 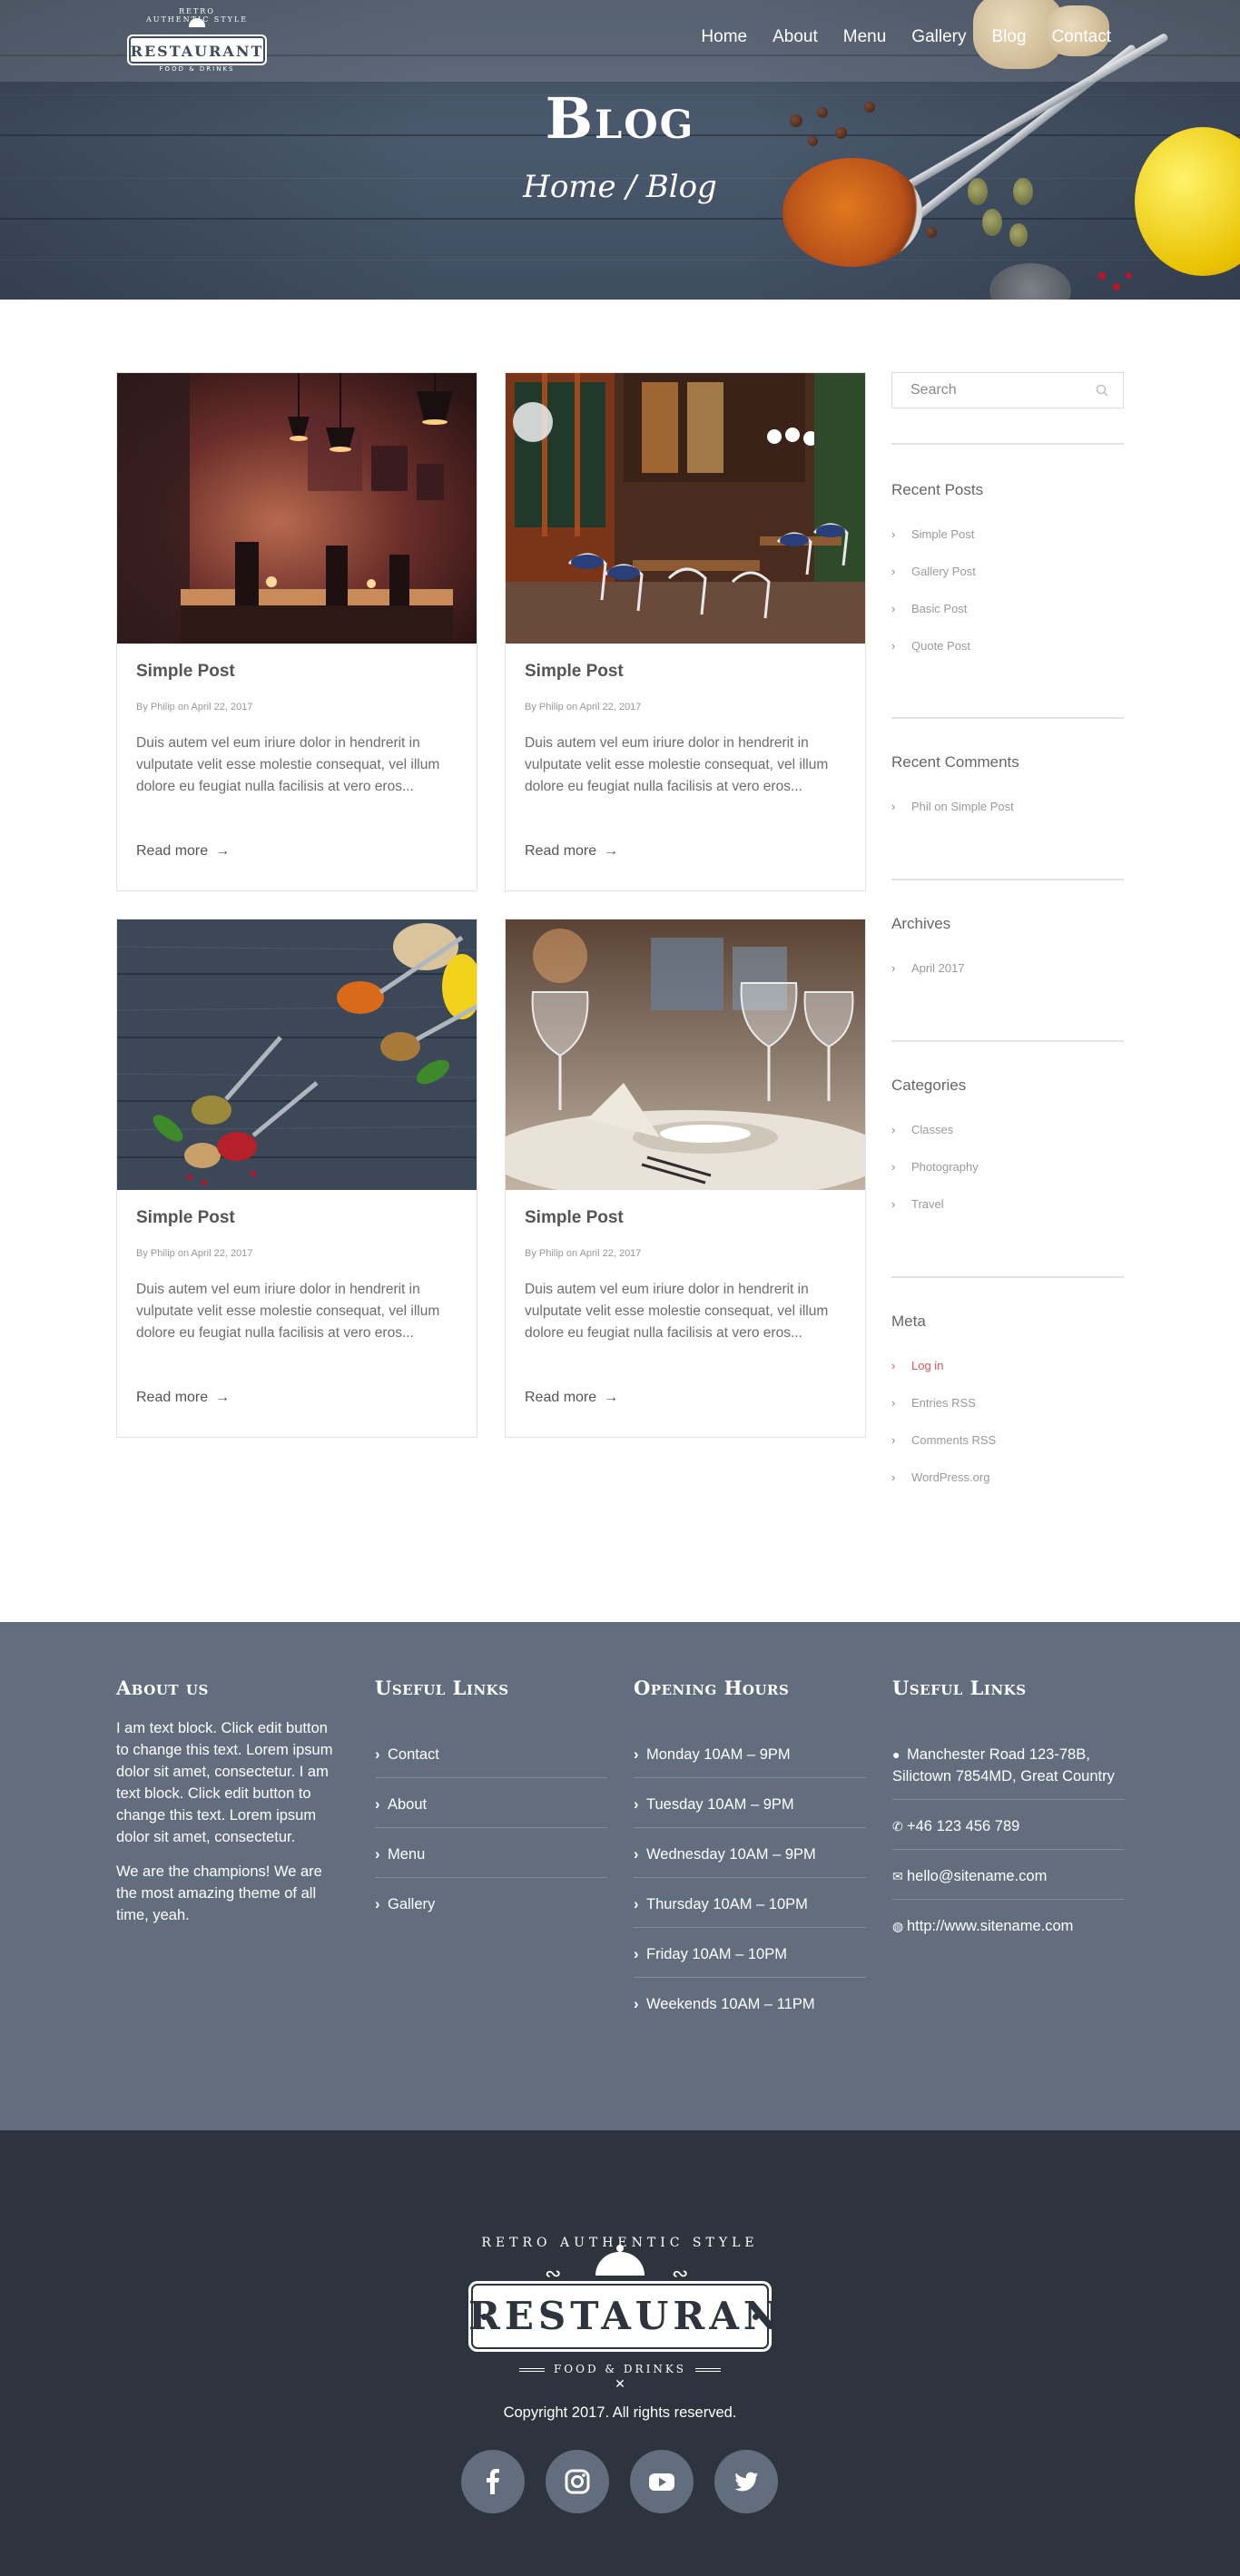 I want to click on meta-link-comments-rss: › Comments RSS, so click(x=943, y=1440).